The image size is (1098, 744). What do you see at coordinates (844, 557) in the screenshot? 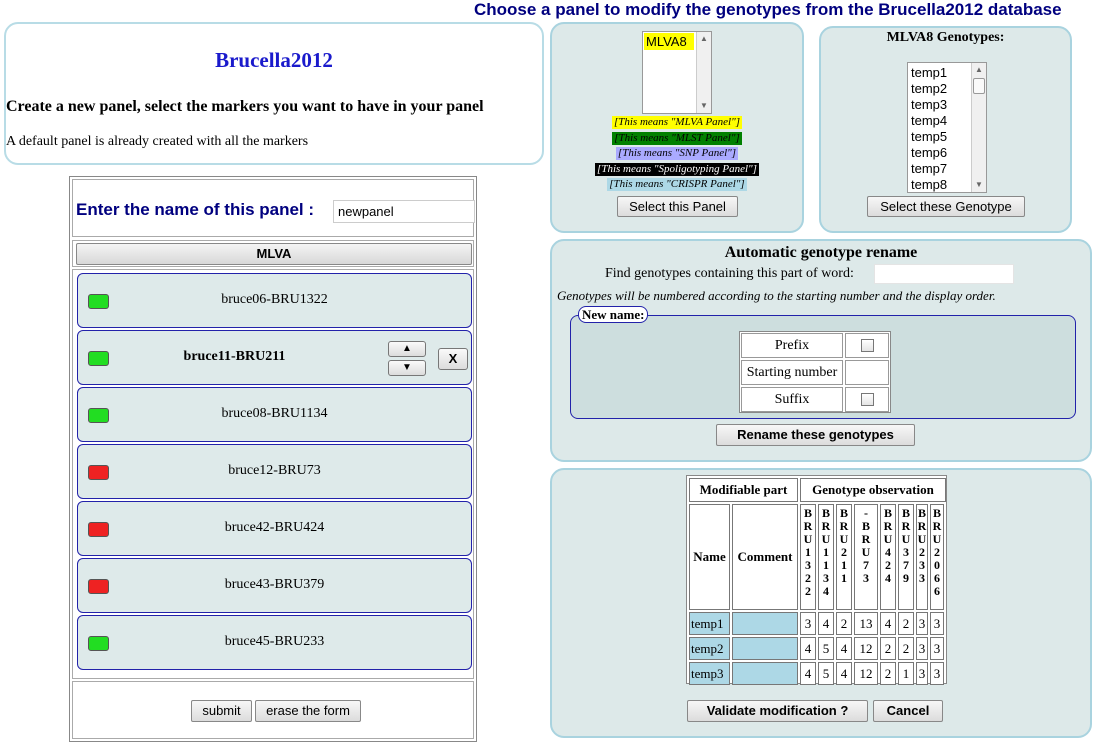
I see `marker-column-header: BRU211` at bounding box center [844, 557].